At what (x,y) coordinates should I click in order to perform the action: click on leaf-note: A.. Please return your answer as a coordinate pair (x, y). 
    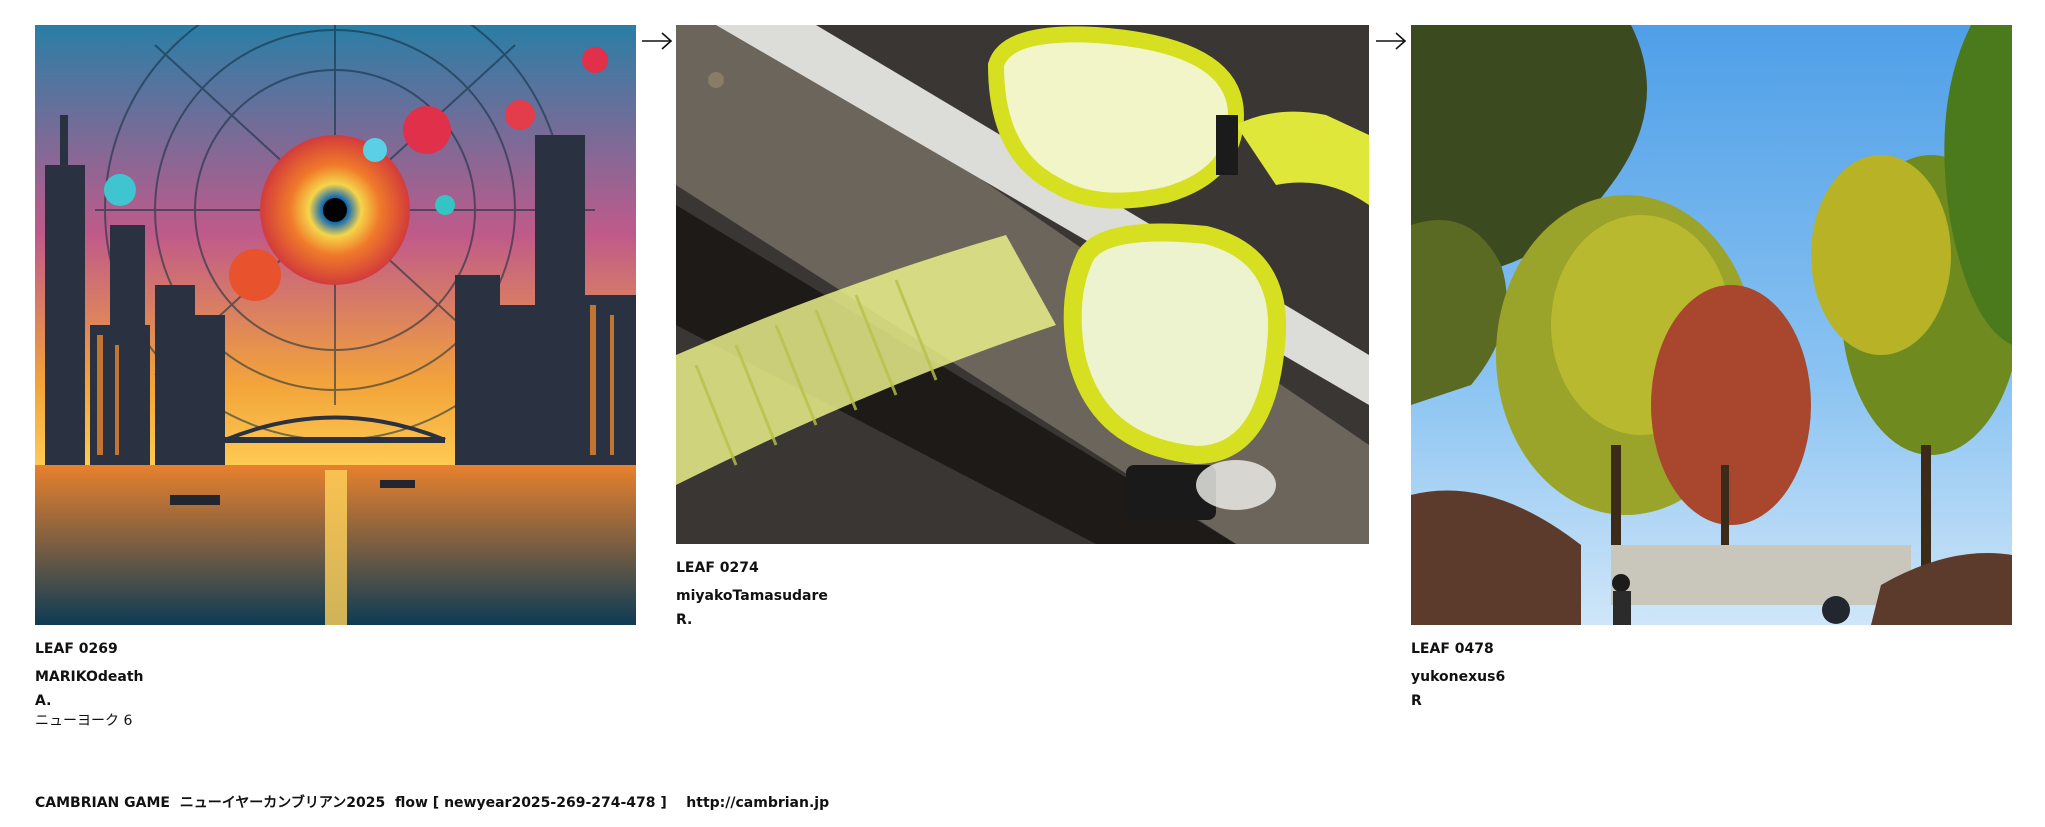
    Looking at the image, I should click on (43, 701).